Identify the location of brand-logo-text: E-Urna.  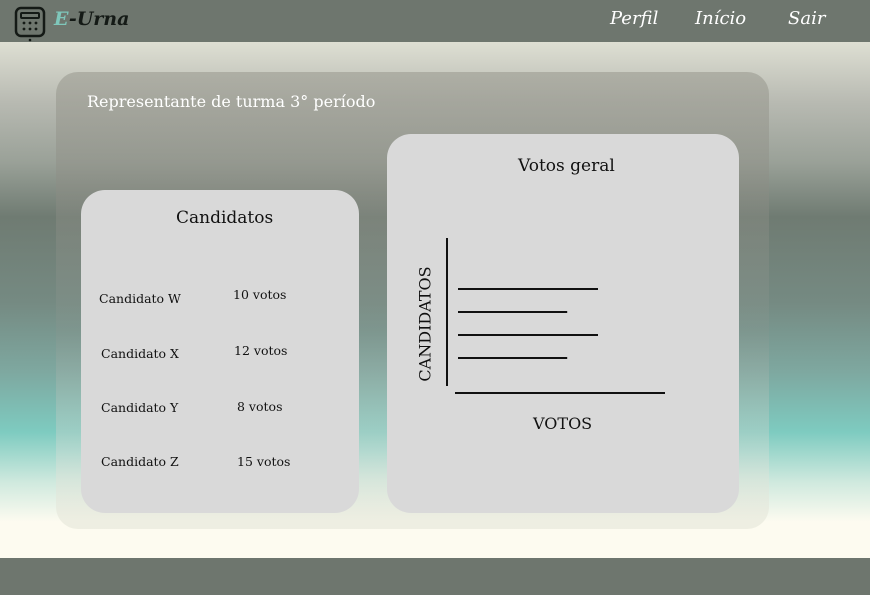
(91, 19).